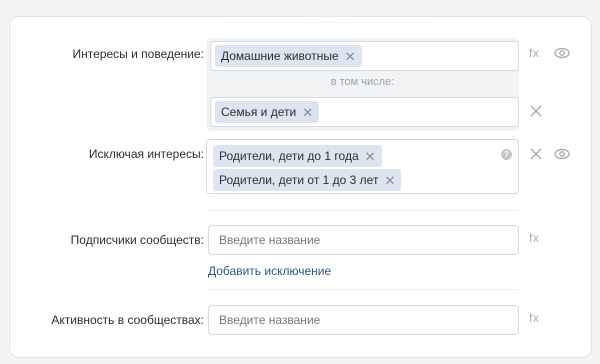  I want to click on also-including-label: в том числе:, so click(362, 82).